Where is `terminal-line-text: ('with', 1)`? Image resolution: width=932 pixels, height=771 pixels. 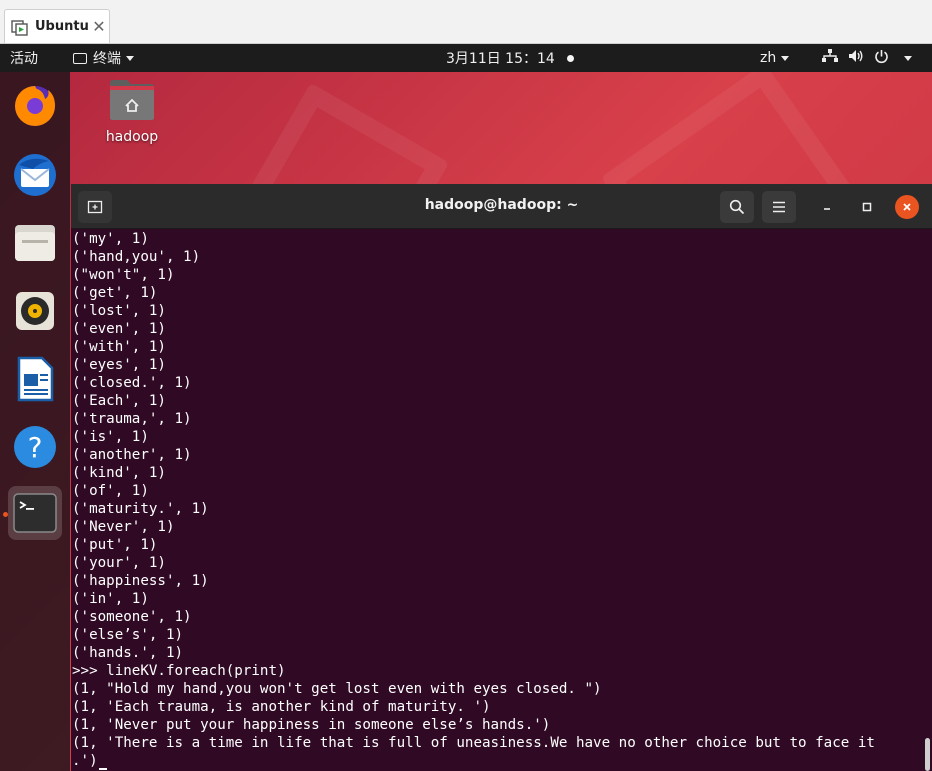
terminal-line-text: ('with', 1) is located at coordinates (119, 347).